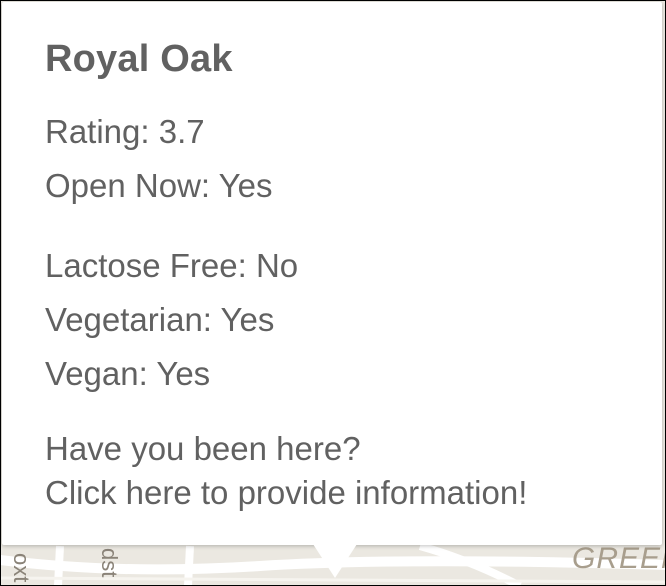  What do you see at coordinates (619, 558) in the screenshot?
I see `area-label: GREEN` at bounding box center [619, 558].